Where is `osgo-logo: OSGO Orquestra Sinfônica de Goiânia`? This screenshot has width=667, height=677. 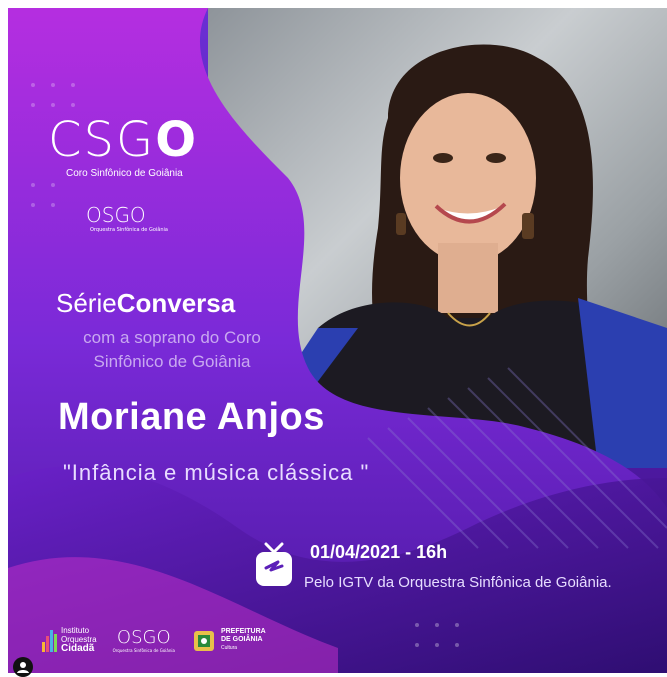 osgo-logo: OSGO Orquestra Sinfônica de Goiânia is located at coordinates (127, 218).